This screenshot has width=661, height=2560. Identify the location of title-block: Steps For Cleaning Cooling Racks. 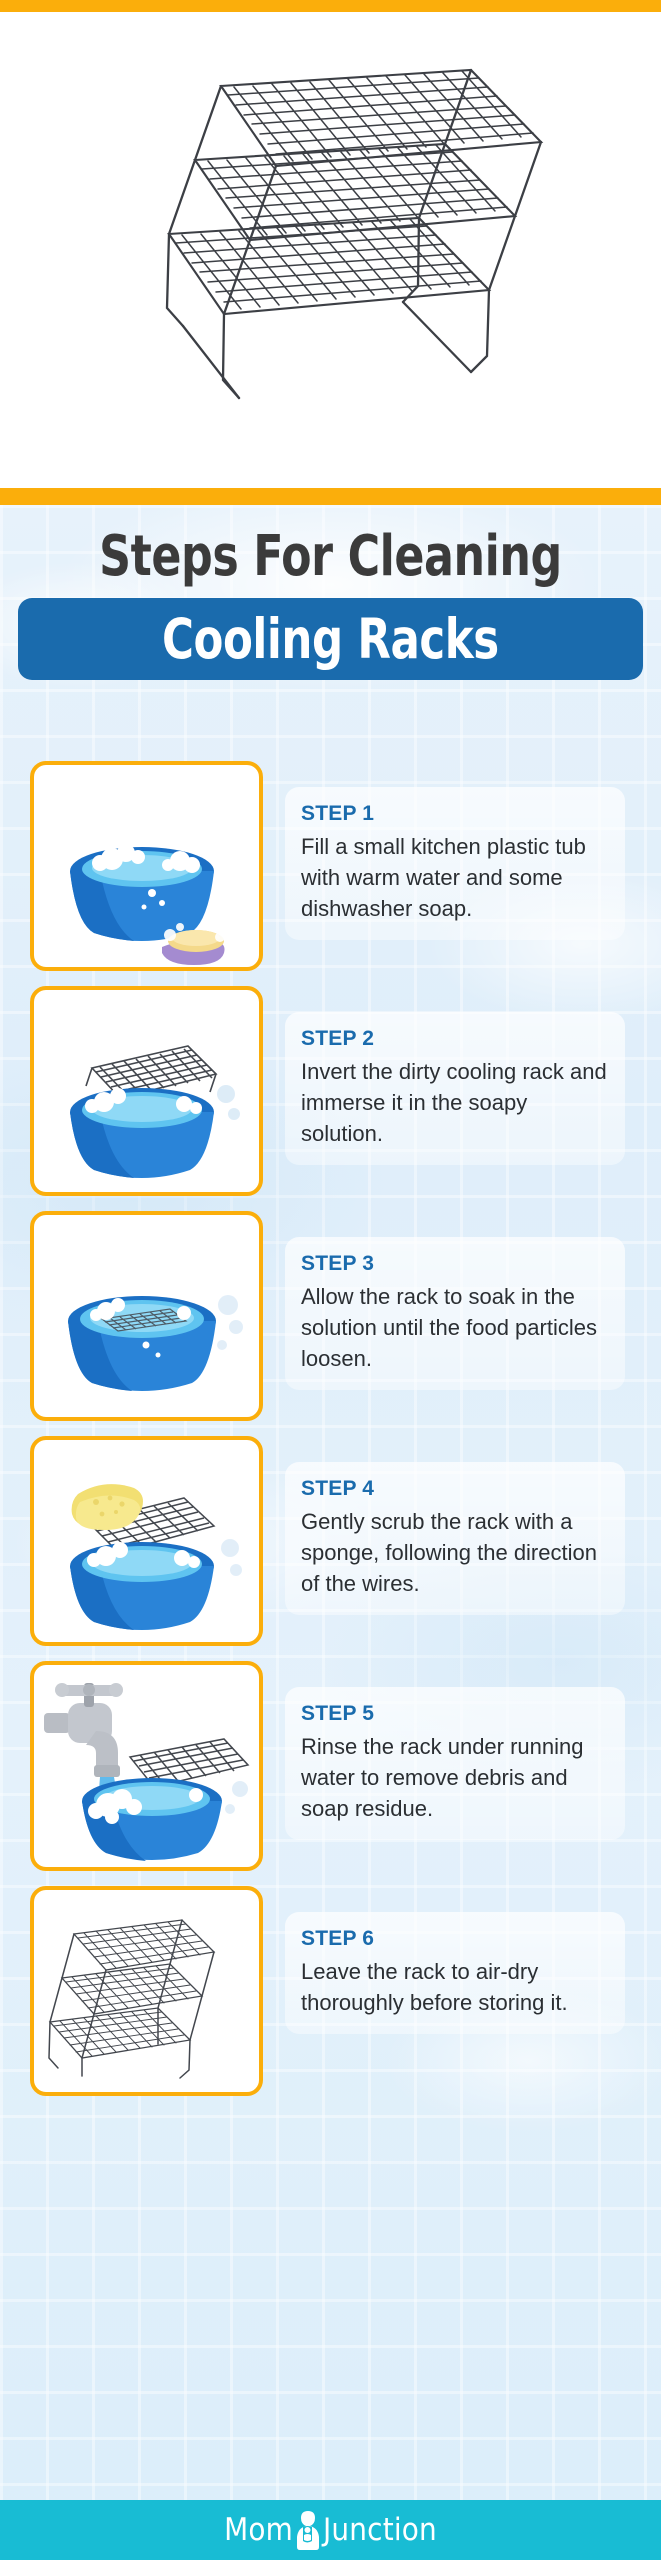
(330, 602).